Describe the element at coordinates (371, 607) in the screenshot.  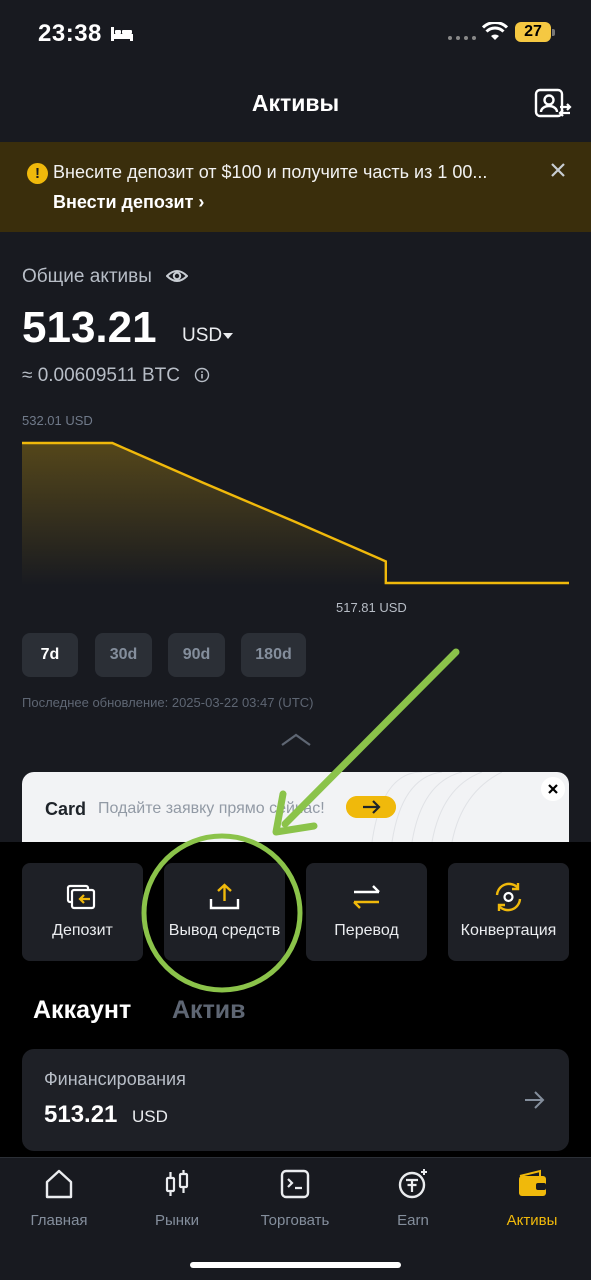
I see `chart-min-label: 517.81 USD` at that location.